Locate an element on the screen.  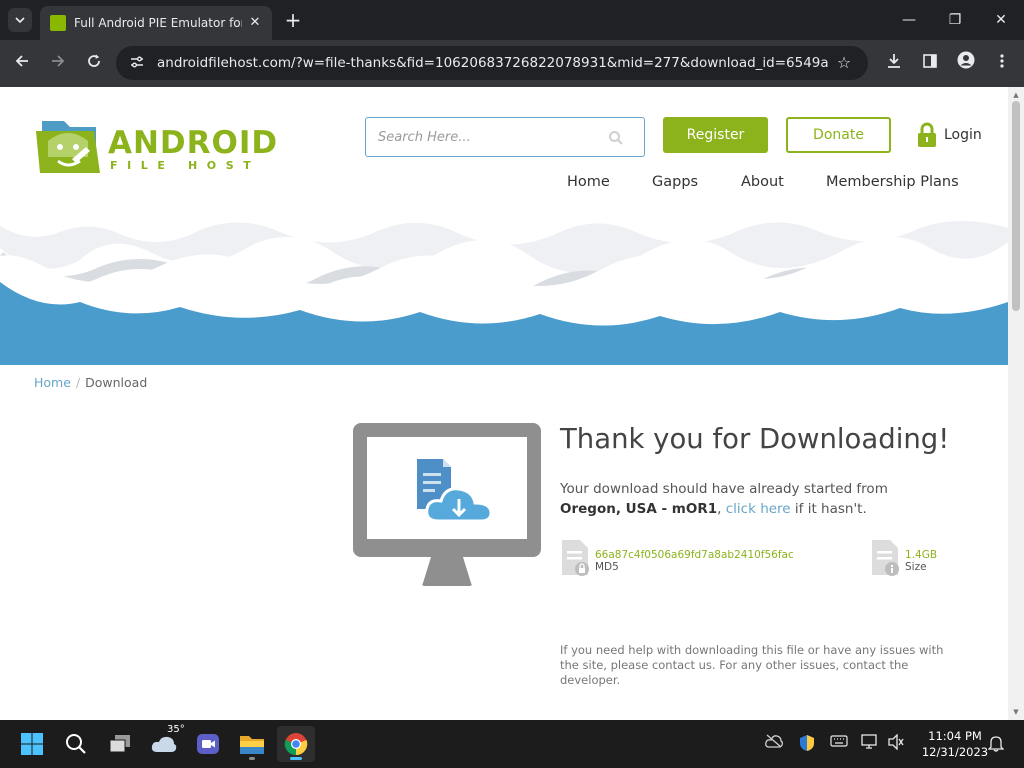
site-search is located at coordinates (505, 137).